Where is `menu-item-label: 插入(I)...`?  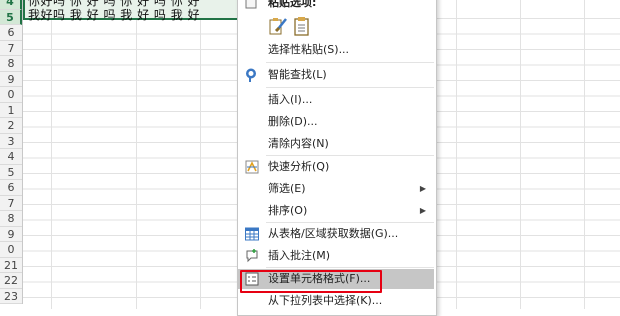 menu-item-label: 插入(I)... is located at coordinates (290, 99).